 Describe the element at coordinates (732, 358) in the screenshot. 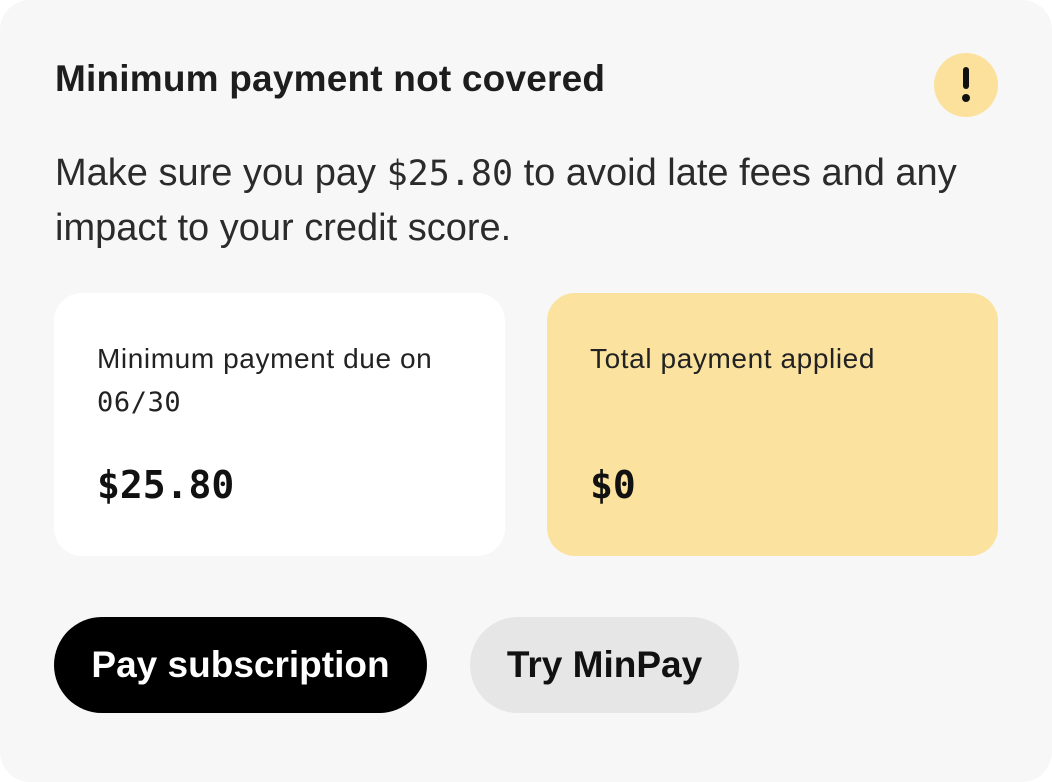

I see `total-payment-label: Total payment applied` at that location.